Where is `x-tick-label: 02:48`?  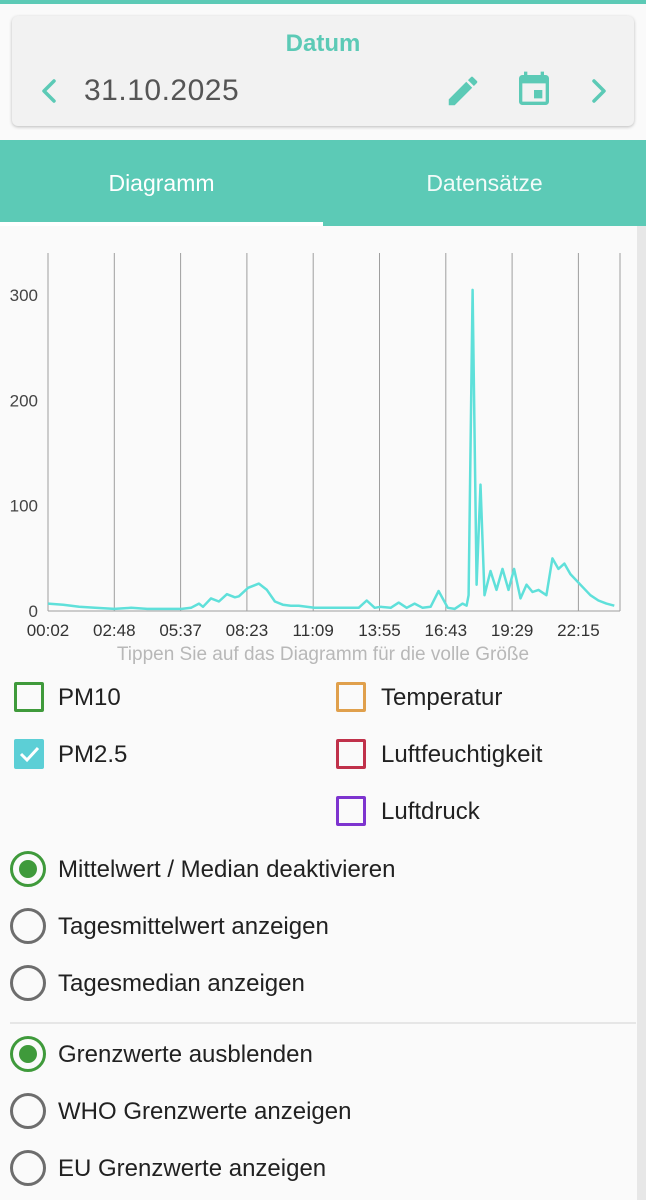
x-tick-label: 02:48 is located at coordinates (114, 630).